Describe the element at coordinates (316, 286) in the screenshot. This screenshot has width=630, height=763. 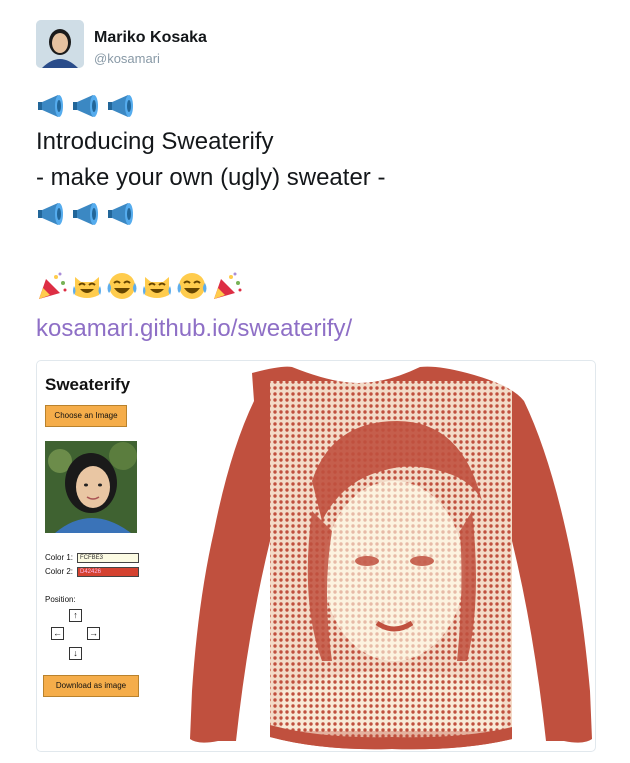
I see `emoji-row-celebration` at that location.